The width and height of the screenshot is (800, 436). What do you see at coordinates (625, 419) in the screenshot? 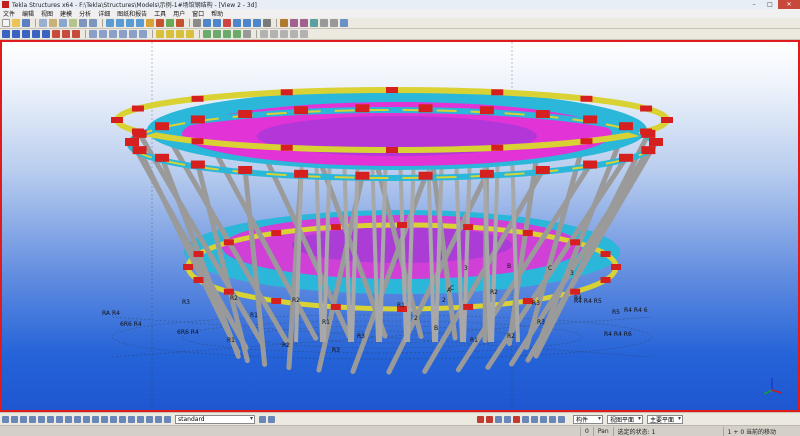
I see `view-plane-select: 视图平面` at bounding box center [625, 419].